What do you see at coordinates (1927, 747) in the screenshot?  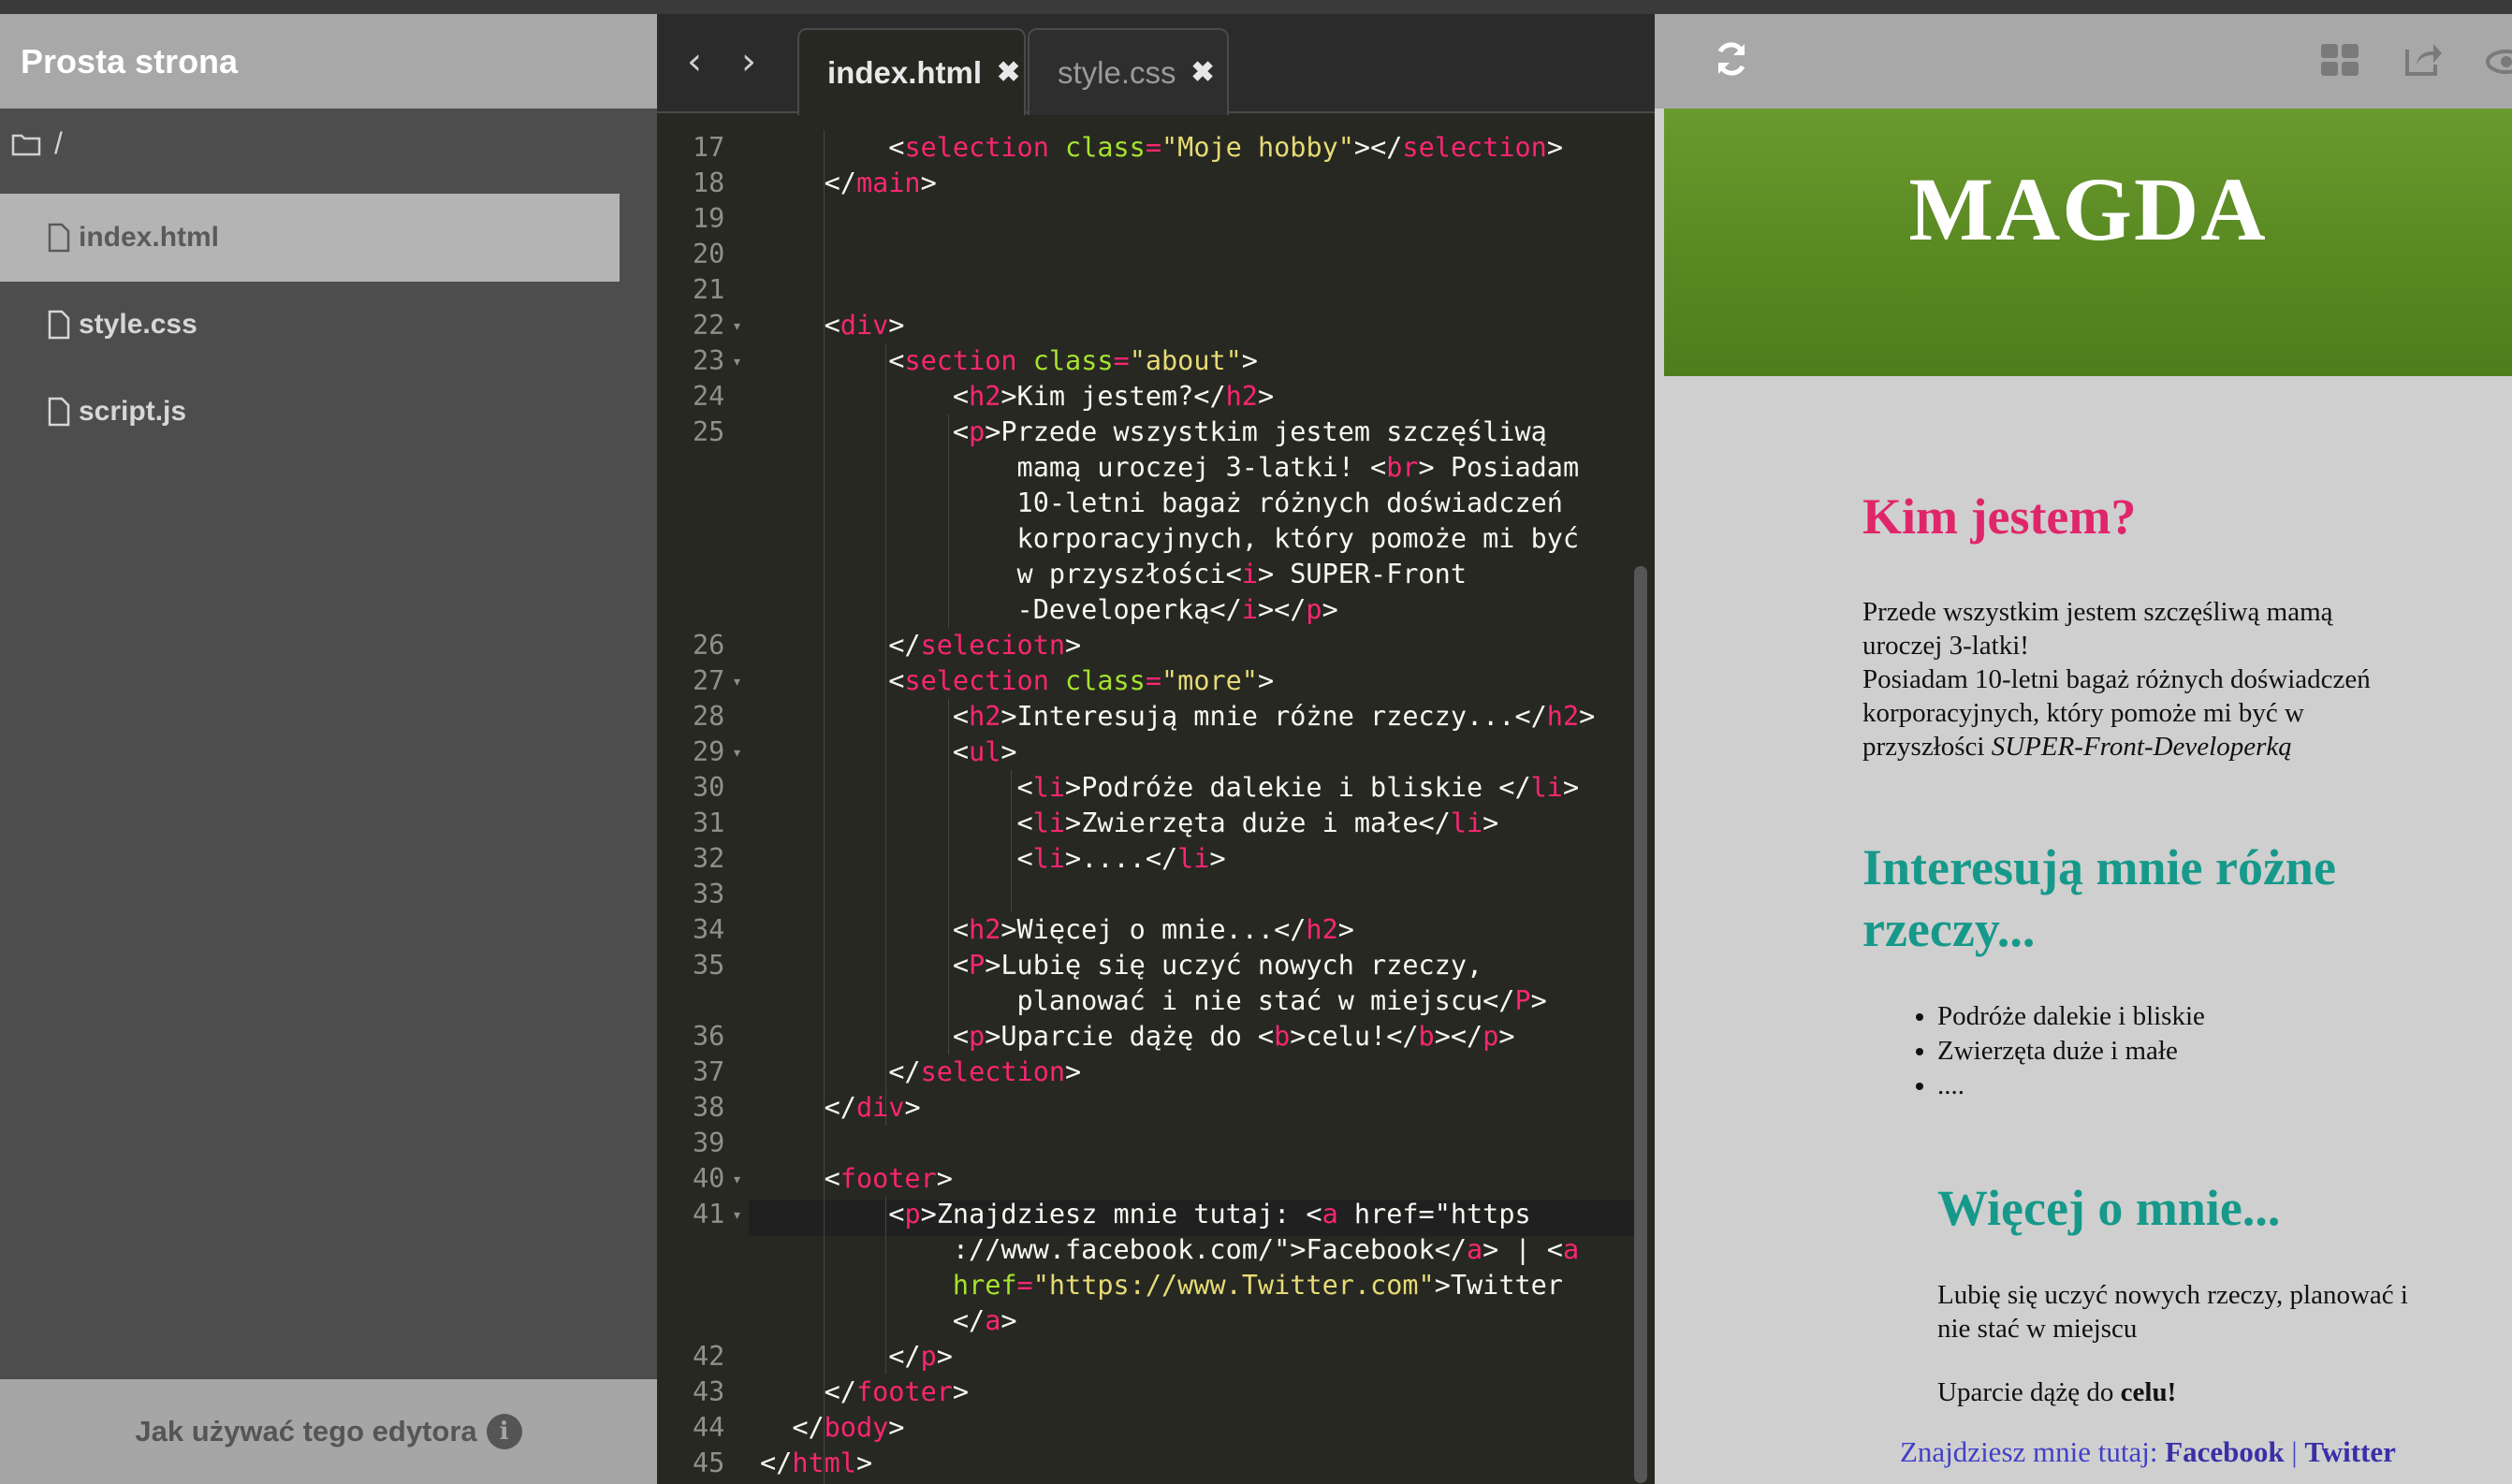 I see `about-text: przyszłości` at bounding box center [1927, 747].